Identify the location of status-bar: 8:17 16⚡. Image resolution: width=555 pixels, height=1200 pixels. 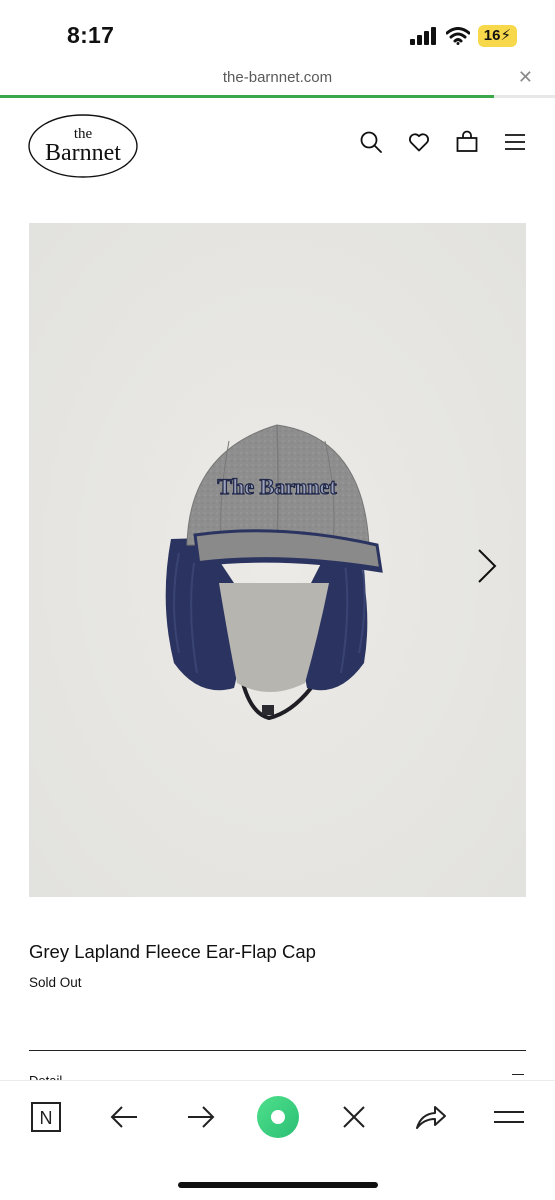
(277, 34).